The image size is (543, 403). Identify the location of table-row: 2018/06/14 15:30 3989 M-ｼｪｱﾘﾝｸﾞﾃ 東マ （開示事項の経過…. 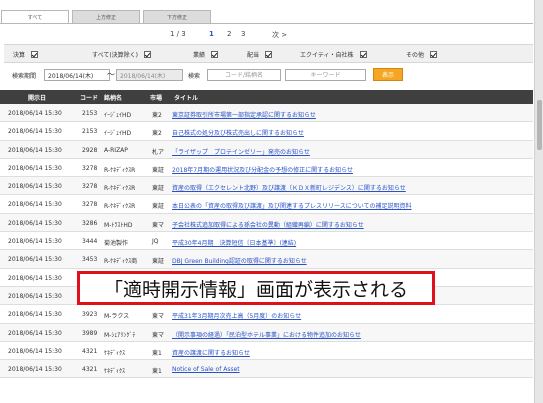
(266, 332).